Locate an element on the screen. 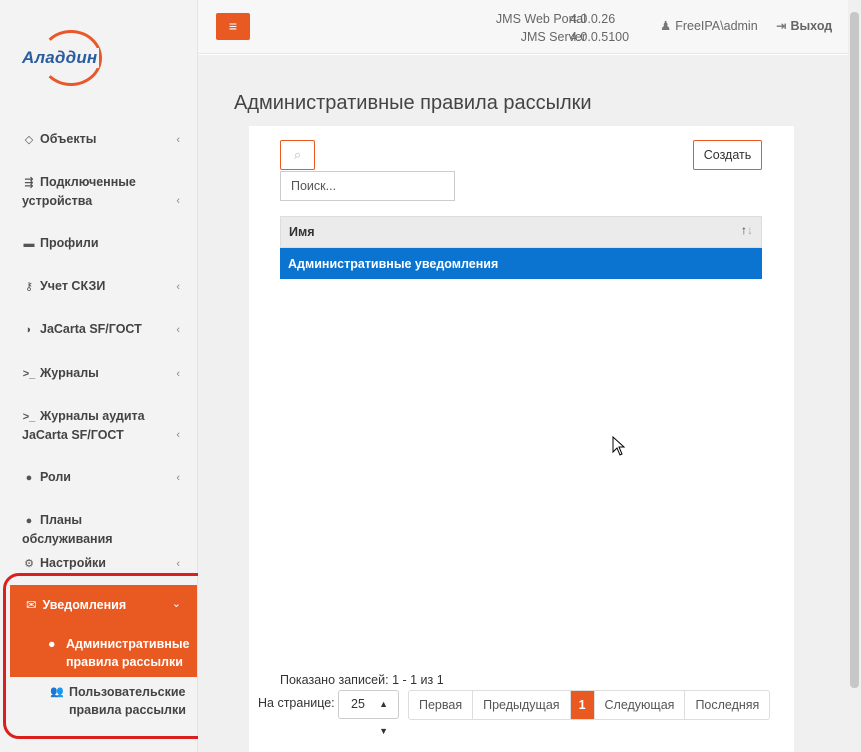 This screenshot has width=861, height=752. user-icon: ♟ is located at coordinates (666, 26).